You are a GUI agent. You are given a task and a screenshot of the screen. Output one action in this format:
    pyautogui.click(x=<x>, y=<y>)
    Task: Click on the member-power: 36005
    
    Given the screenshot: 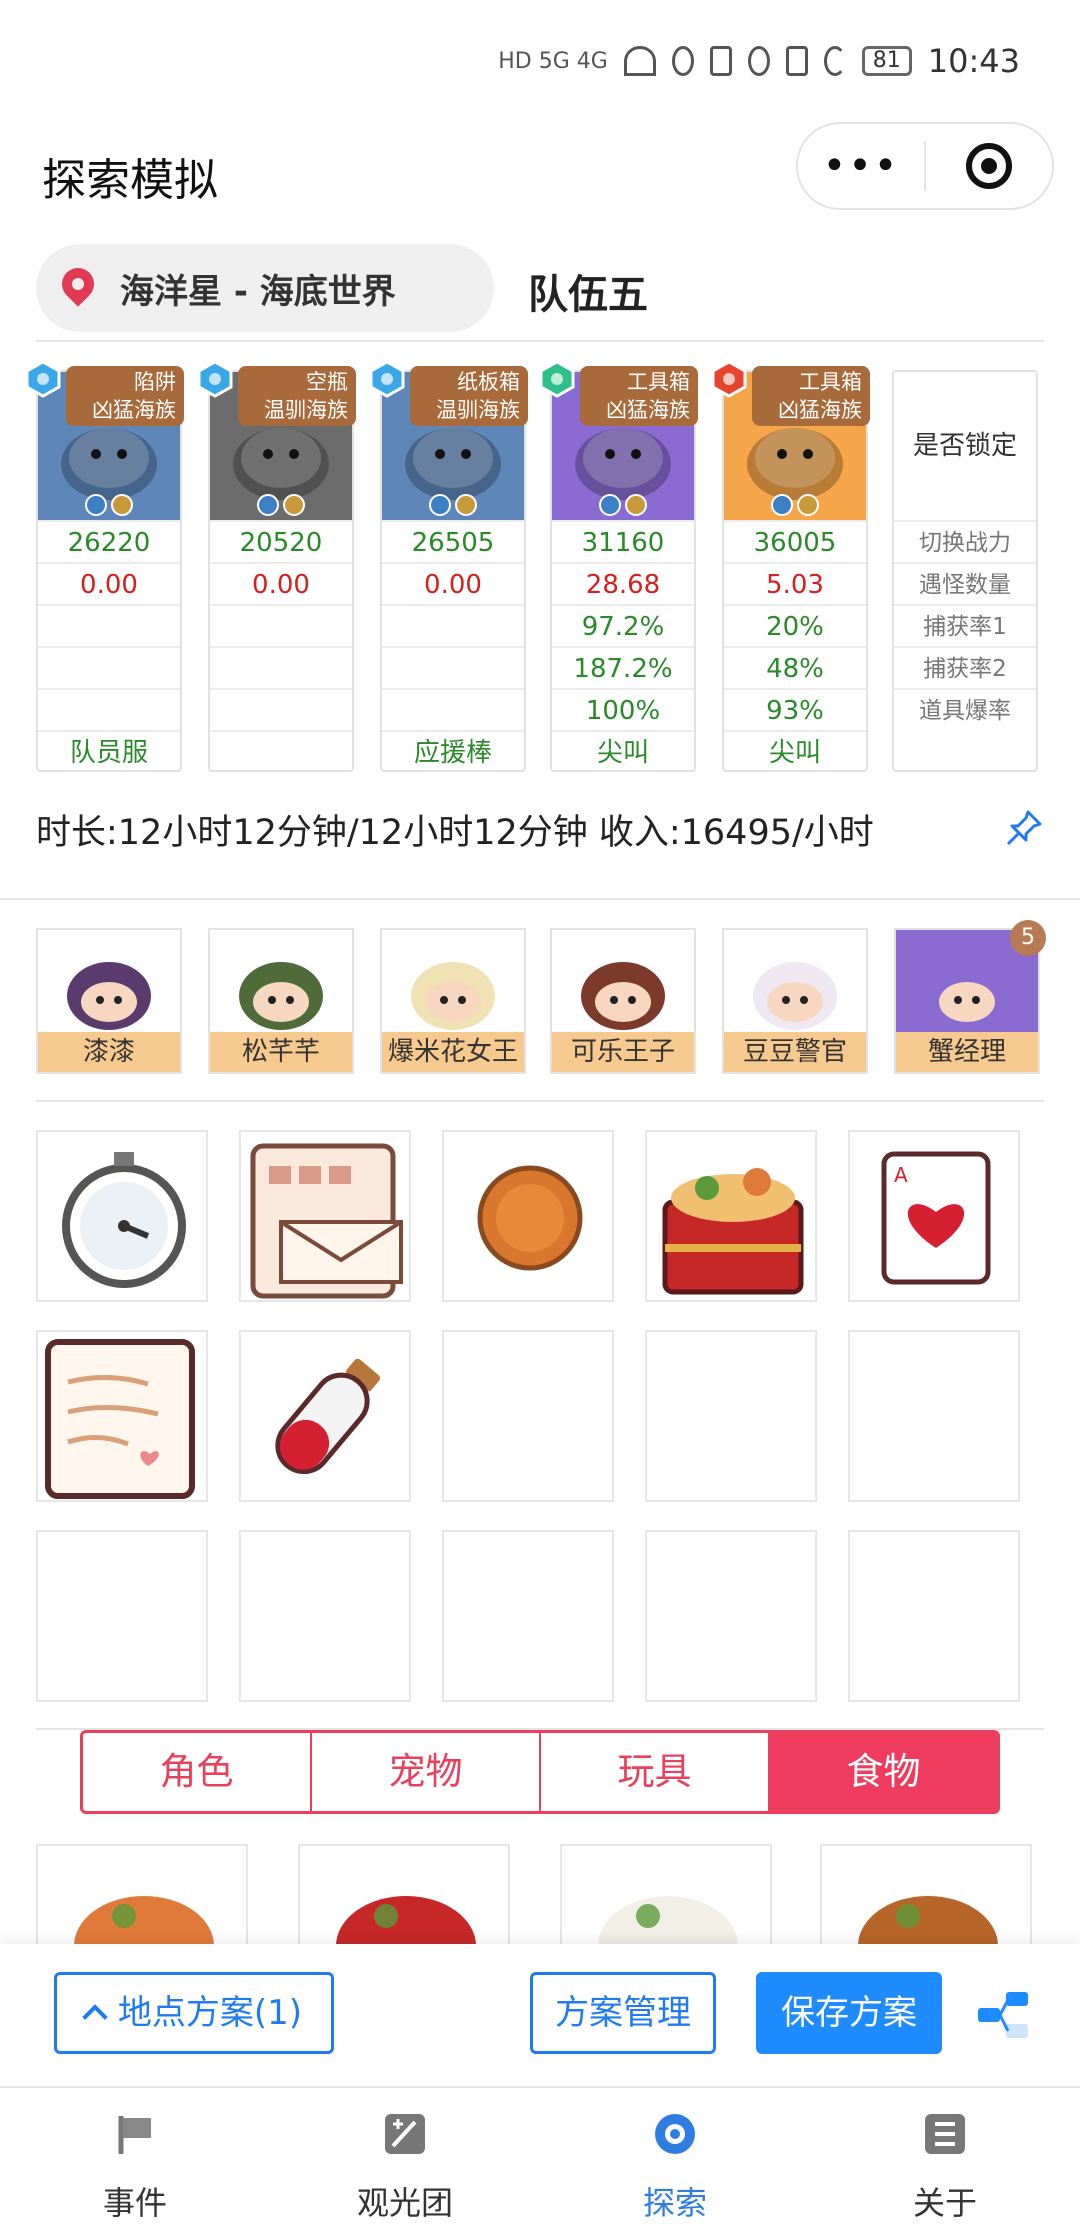 What is the action you would take?
    pyautogui.click(x=795, y=541)
    